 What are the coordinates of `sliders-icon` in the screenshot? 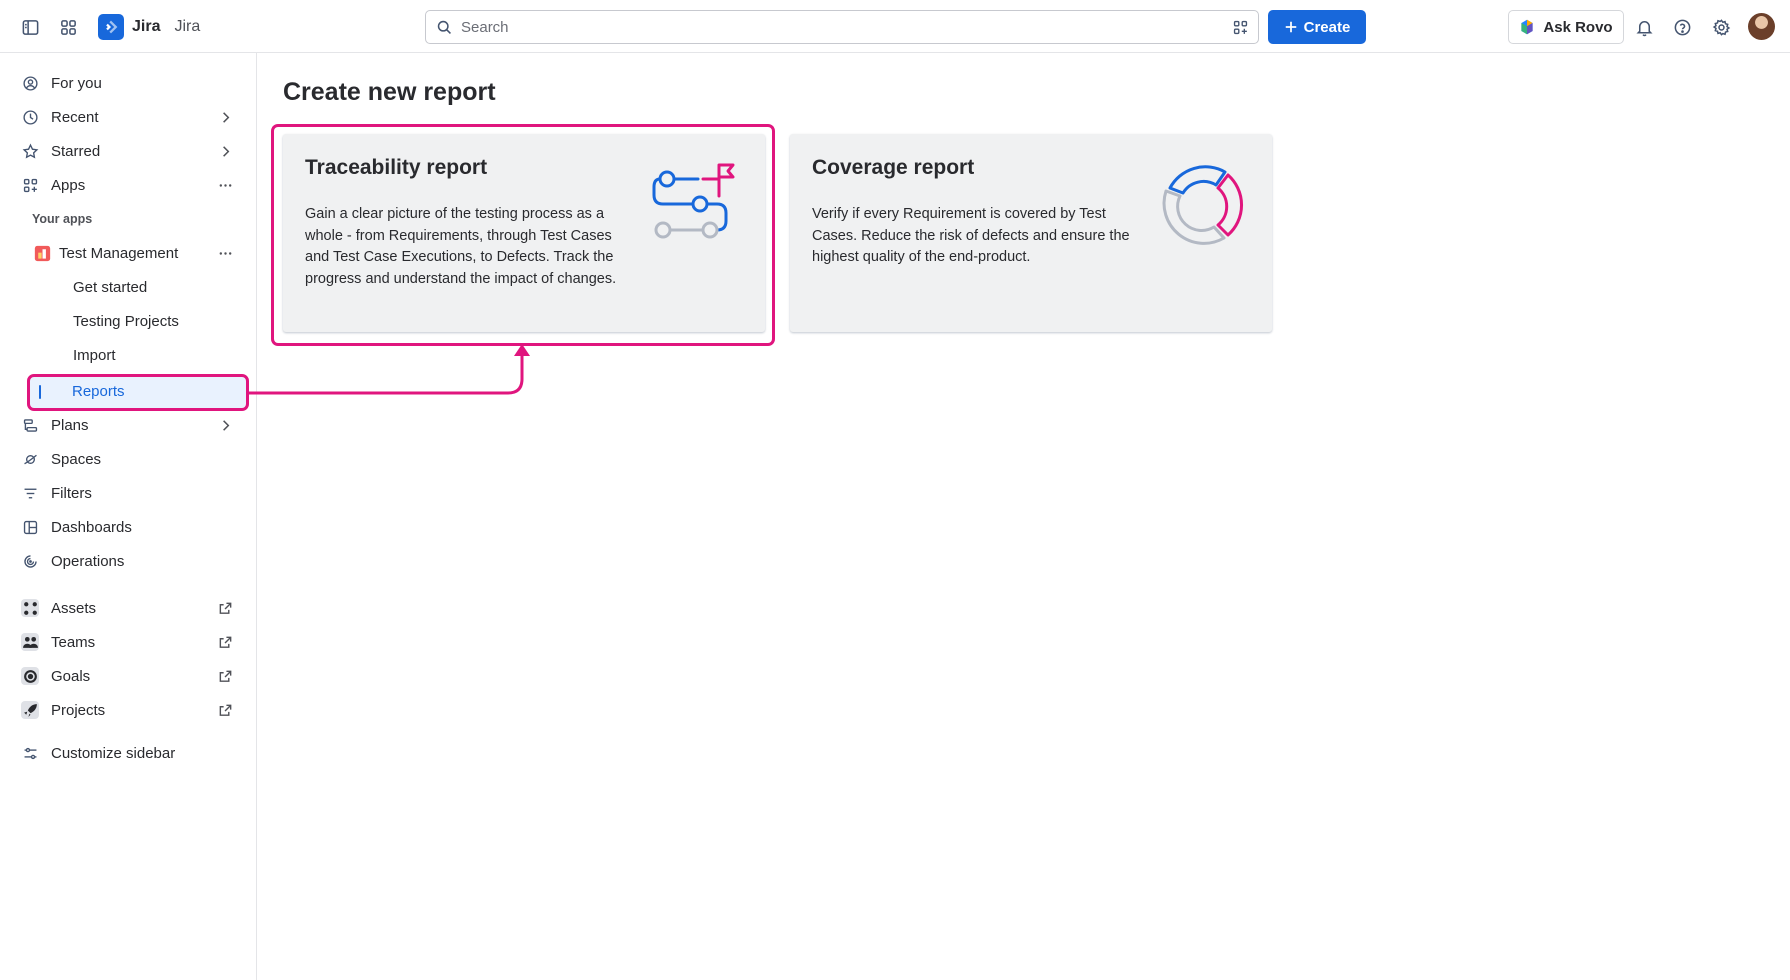 It's located at (30, 753).